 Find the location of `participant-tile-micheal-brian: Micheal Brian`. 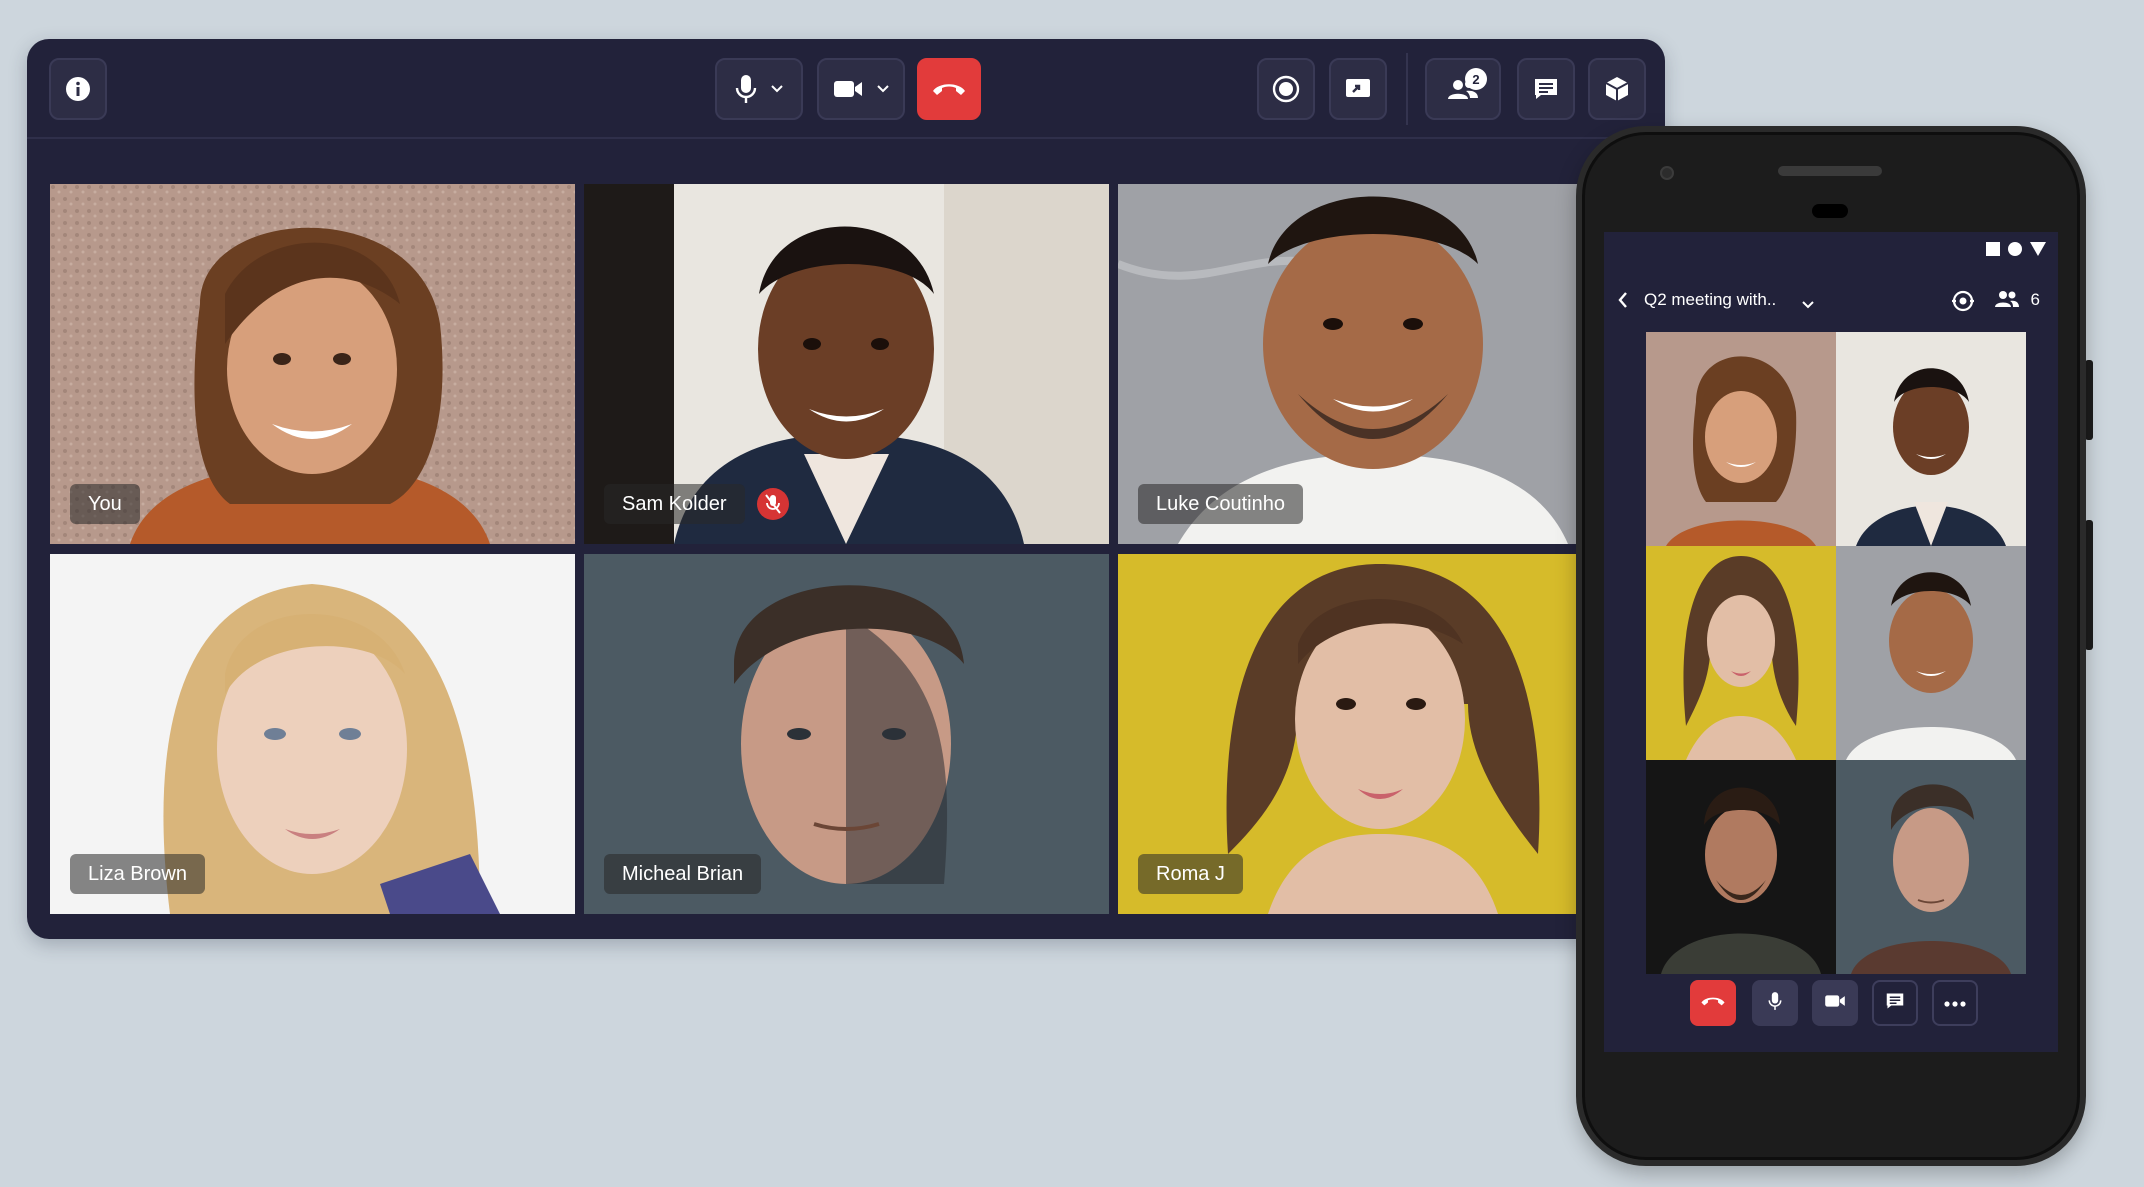

participant-tile-micheal-brian: Micheal Brian is located at coordinates (846, 734).